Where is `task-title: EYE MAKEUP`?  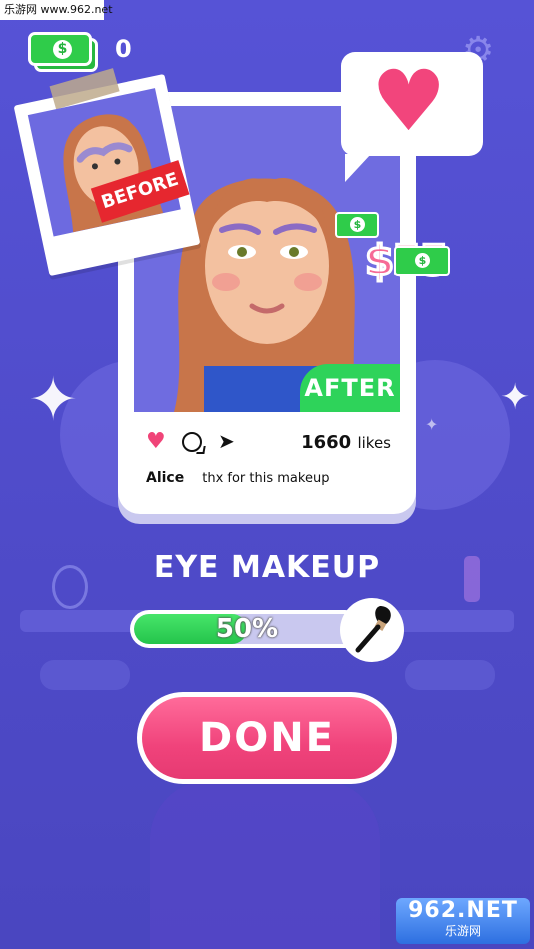 task-title: EYE MAKEUP is located at coordinates (267, 567).